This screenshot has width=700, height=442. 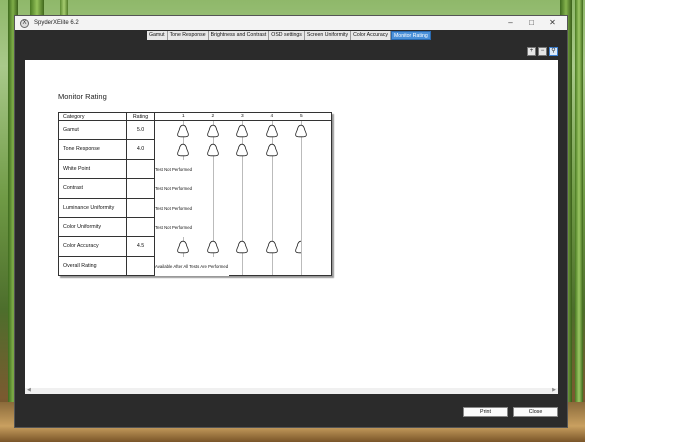 I want to click on close-button: Close, so click(x=535, y=412).